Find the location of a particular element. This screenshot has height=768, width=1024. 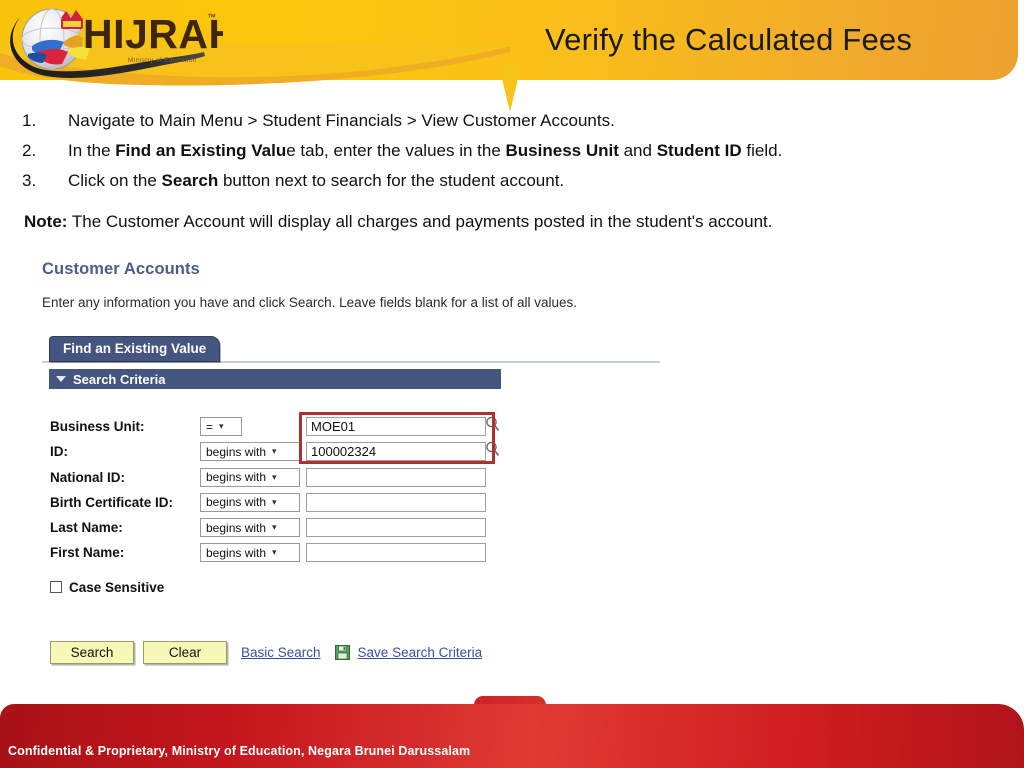

case-sensitive-label: Case Sensitive is located at coordinates (117, 587).